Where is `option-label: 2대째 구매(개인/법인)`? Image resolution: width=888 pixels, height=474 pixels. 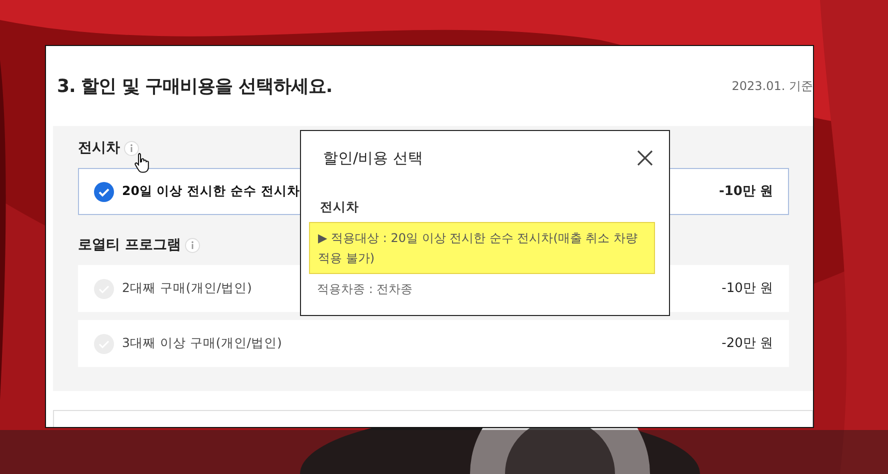 option-label: 2대째 구매(개인/법인) is located at coordinates (187, 288).